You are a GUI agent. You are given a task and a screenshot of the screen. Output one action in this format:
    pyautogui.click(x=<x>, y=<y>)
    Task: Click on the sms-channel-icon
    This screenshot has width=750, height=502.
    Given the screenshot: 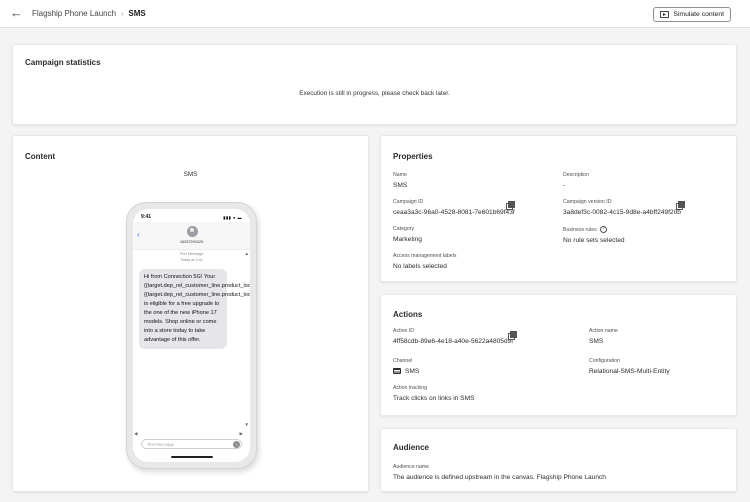 What is the action you would take?
    pyautogui.click(x=397, y=371)
    